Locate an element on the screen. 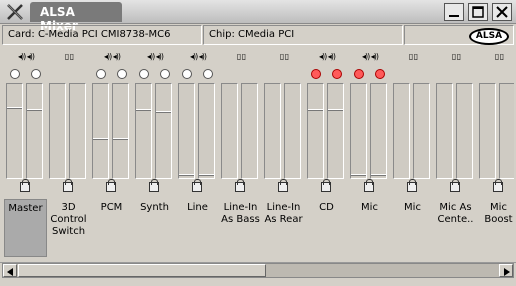  scroll-right-button is located at coordinates (506, 270).